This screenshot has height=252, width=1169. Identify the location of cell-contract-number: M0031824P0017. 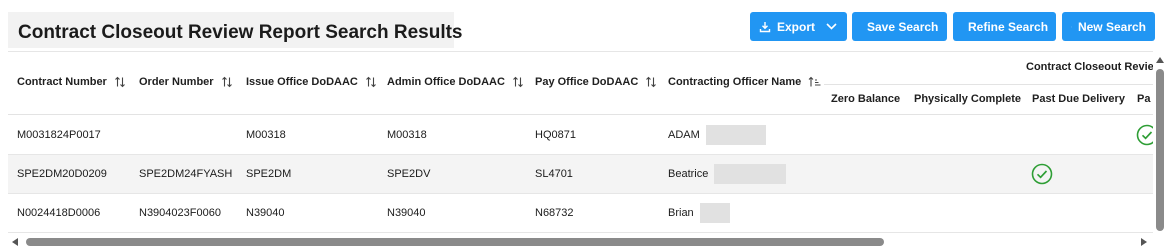
(59, 135).